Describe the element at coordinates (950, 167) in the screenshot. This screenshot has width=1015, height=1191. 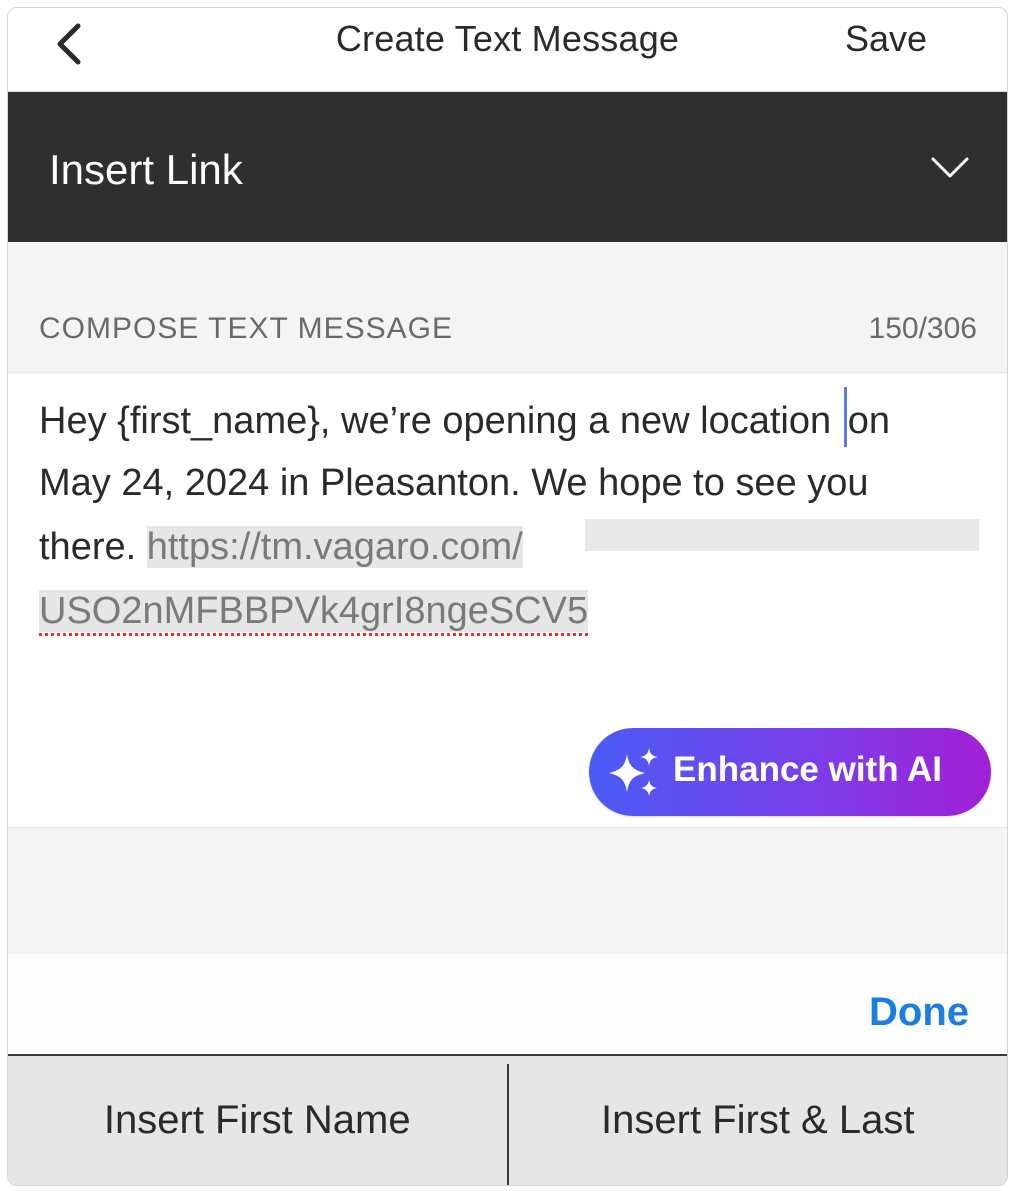
I see `chevron-down-icon` at that location.